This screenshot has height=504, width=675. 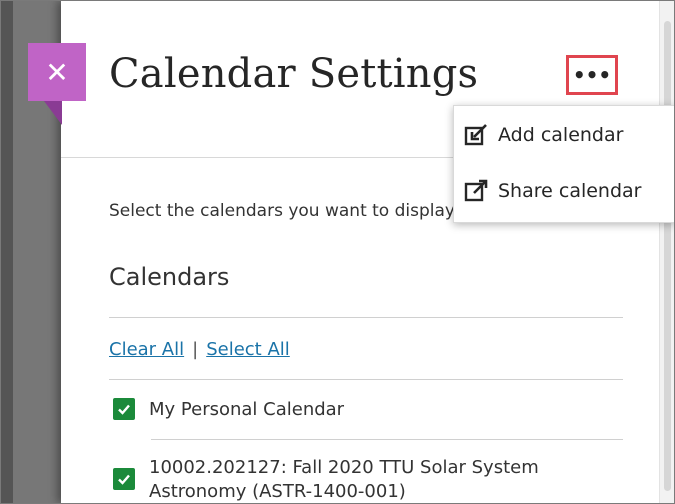 I want to click on calendar-label-line: My Personal Calendar, so click(x=247, y=409).